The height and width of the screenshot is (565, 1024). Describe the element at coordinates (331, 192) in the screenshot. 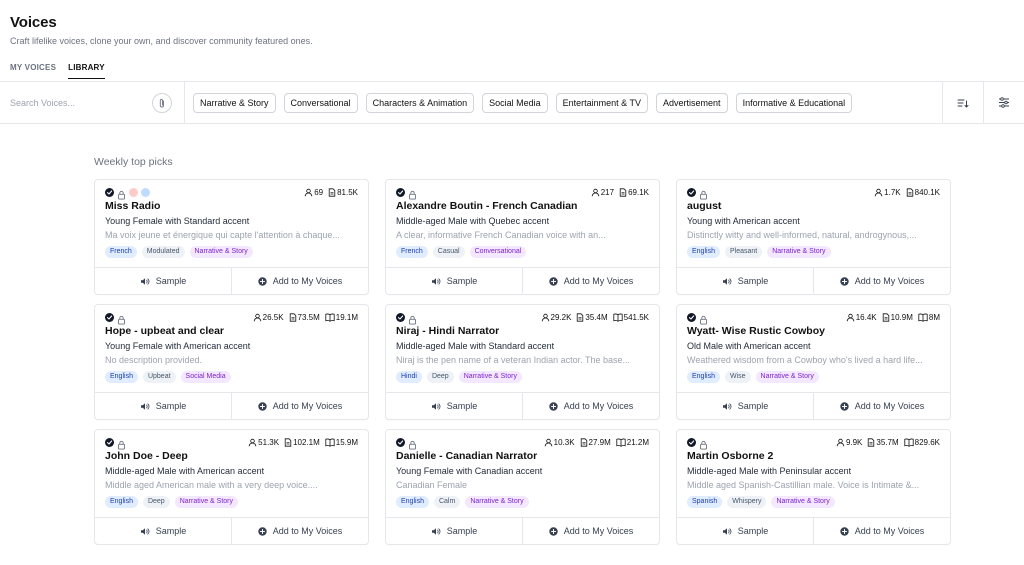

I see `voice-stats: 69 81.5K` at that location.